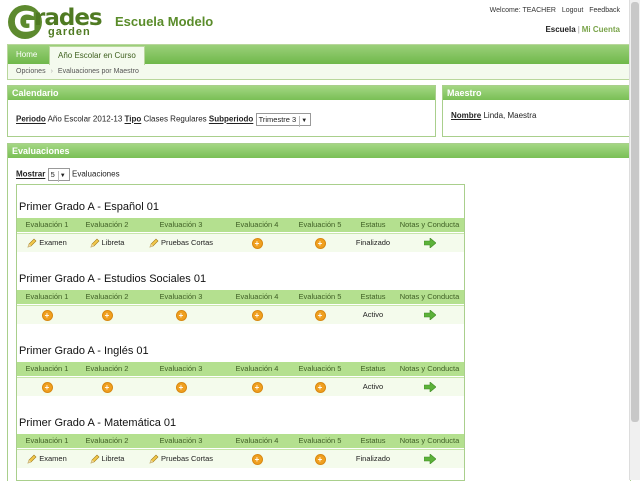  What do you see at coordinates (319, 151) in the screenshot?
I see `evaluaciones-title: Evaluaciones` at bounding box center [319, 151].